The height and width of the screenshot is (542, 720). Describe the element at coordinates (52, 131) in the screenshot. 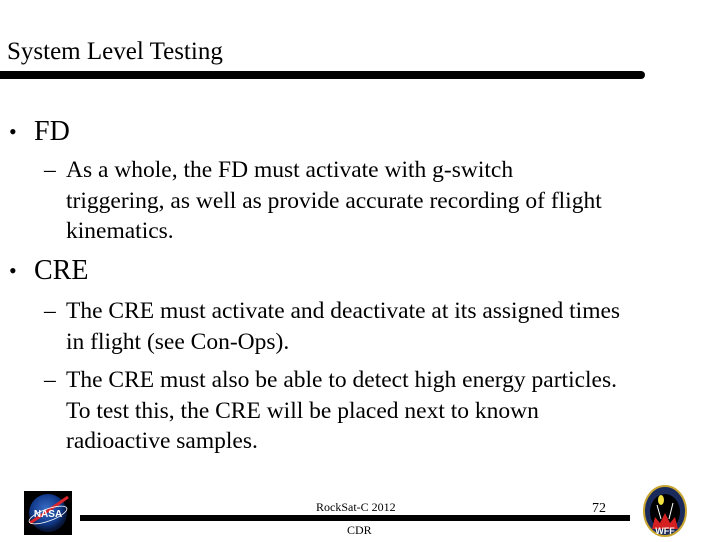

I see `bullet-label: FD` at that location.